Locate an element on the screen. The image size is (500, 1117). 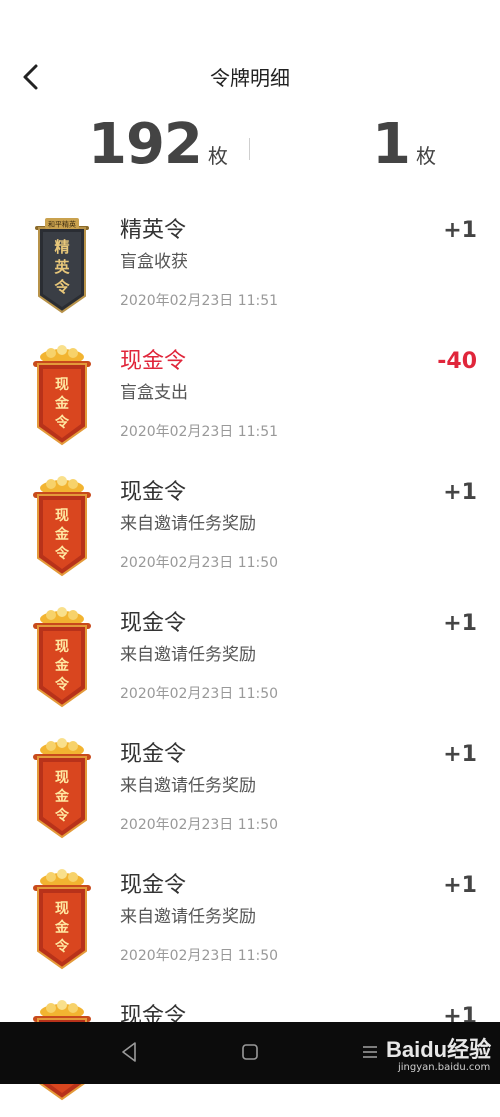
record-row: 现 金 令 现金令 盲盒支出 2020年02月23日 11:51 -40 is located at coordinates (250, 396).